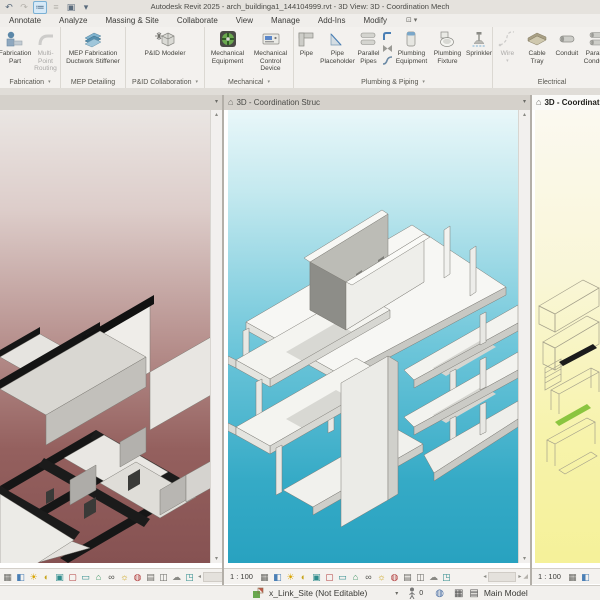  Describe the element at coordinates (375, 20) in the screenshot. I see `tab-modify: Modify` at that location.